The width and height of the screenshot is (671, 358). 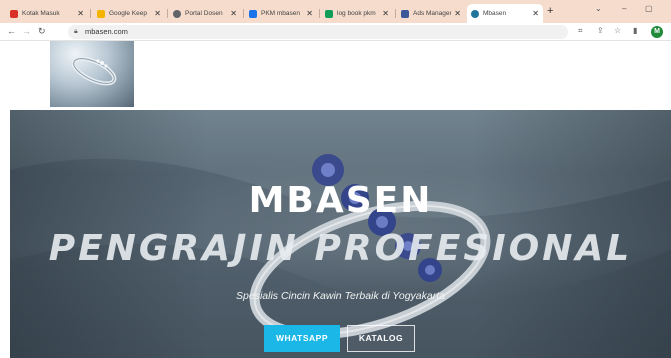 What do you see at coordinates (11, 31) in the screenshot?
I see `back-arrow-icon: ←` at bounding box center [11, 31].